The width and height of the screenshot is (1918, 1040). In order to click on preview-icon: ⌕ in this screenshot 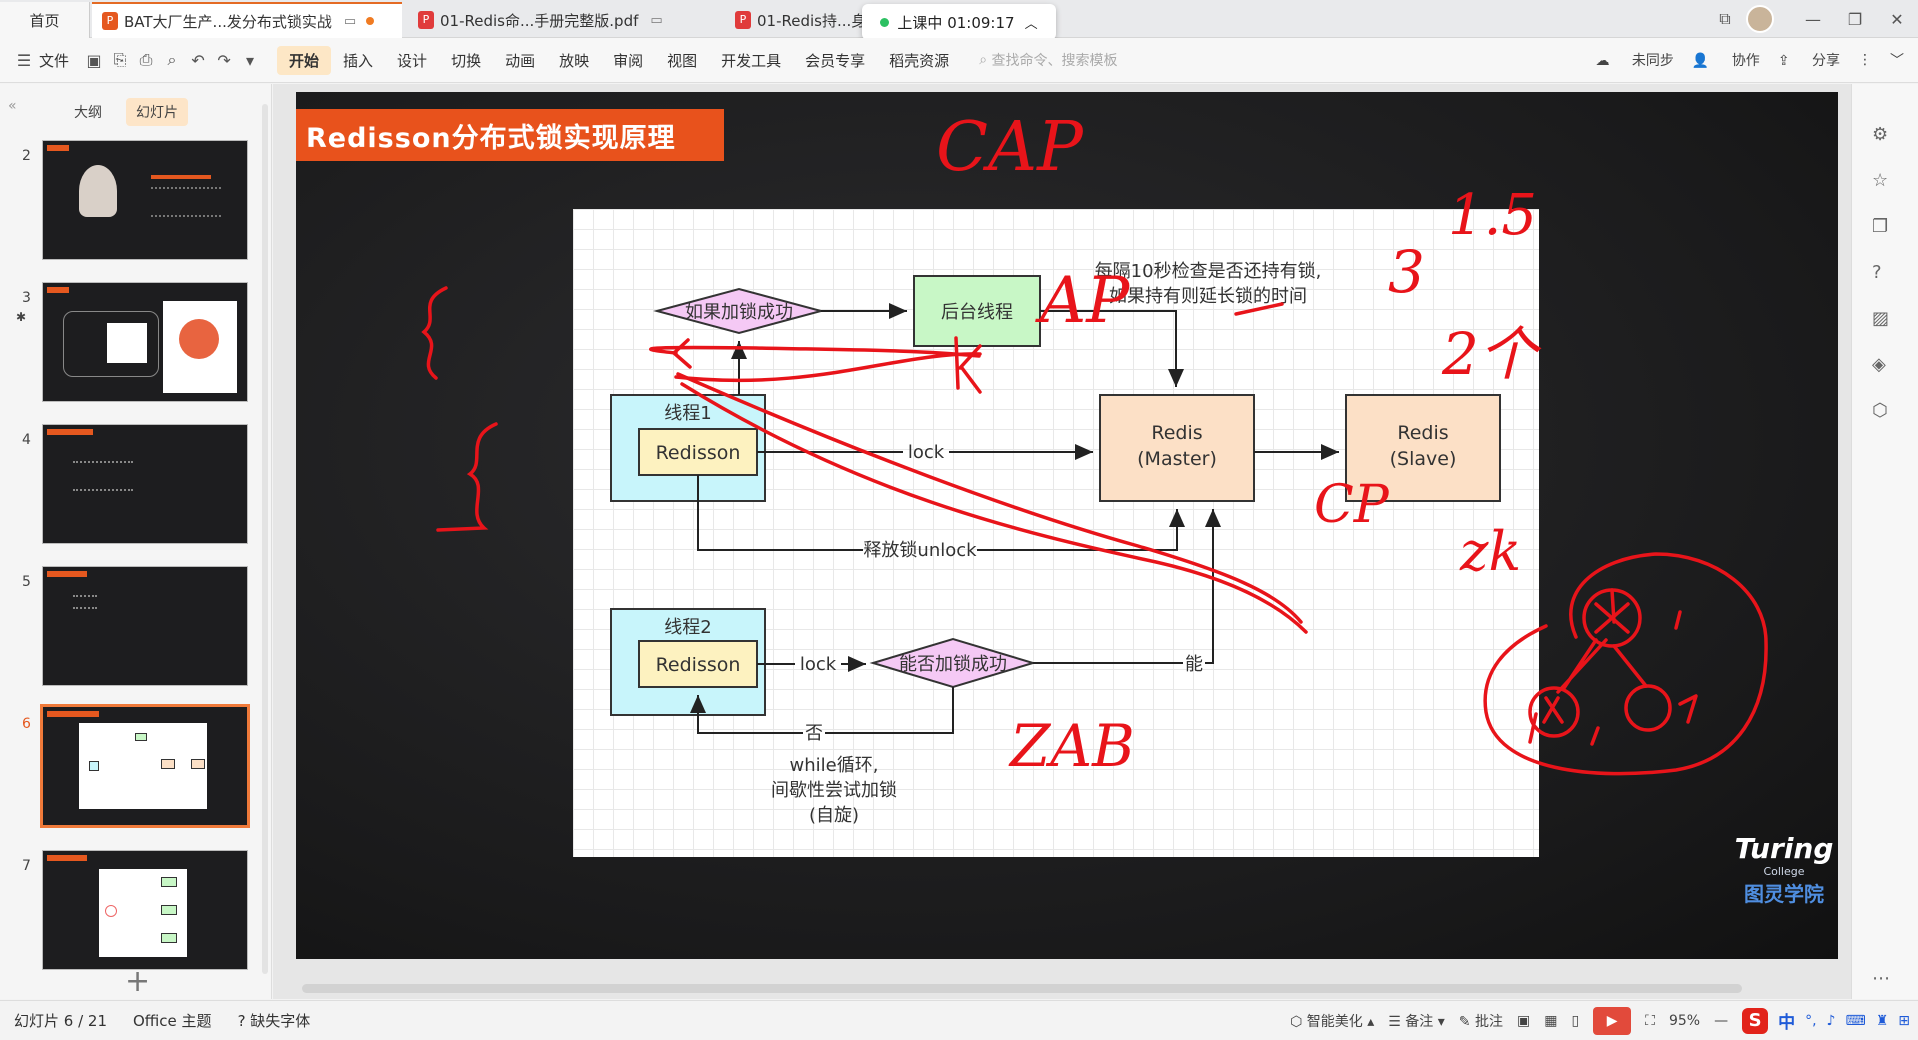, I will do `click(172, 60)`.